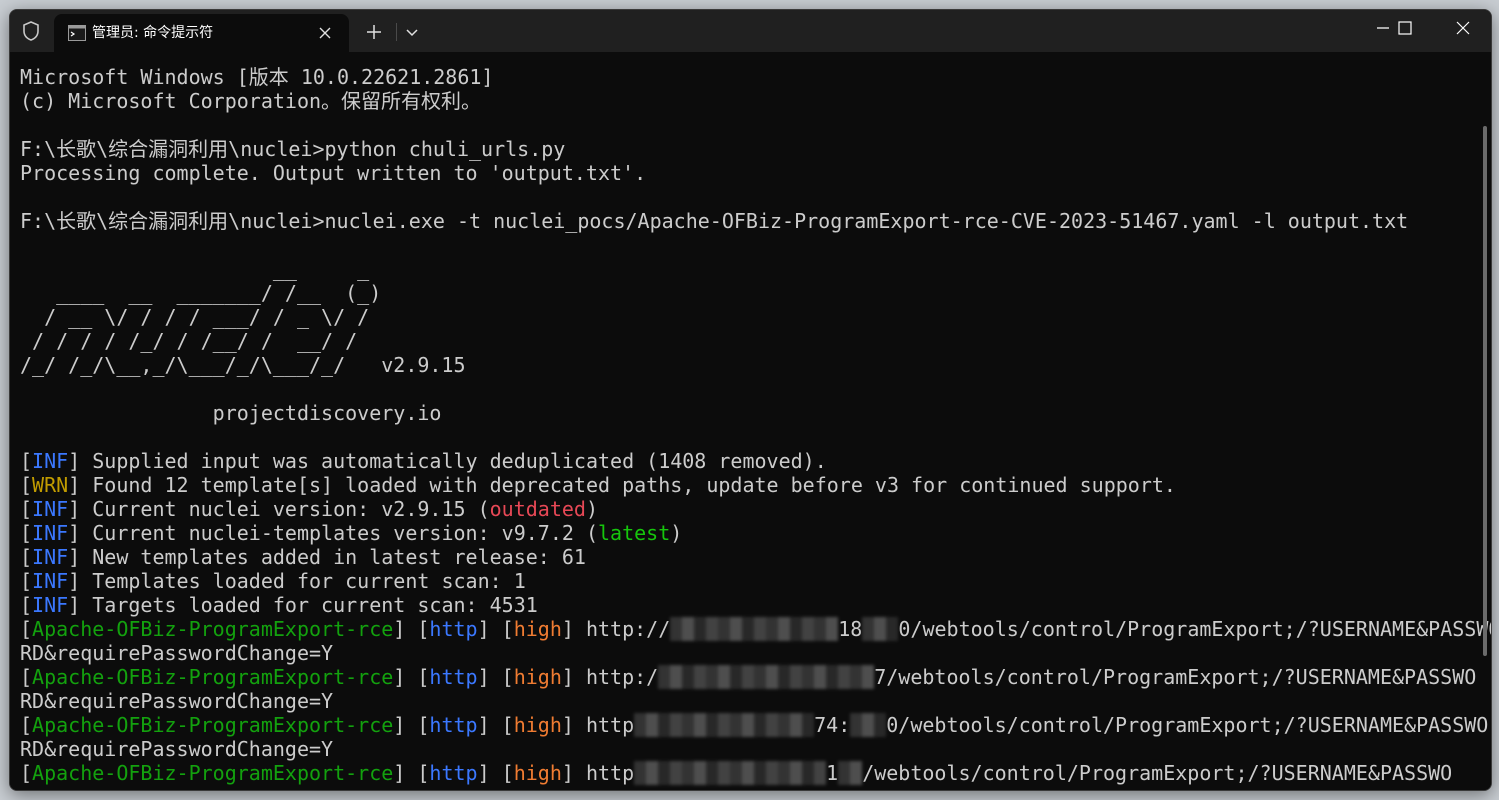  I want to click on url-mid: 1, so click(832, 773).